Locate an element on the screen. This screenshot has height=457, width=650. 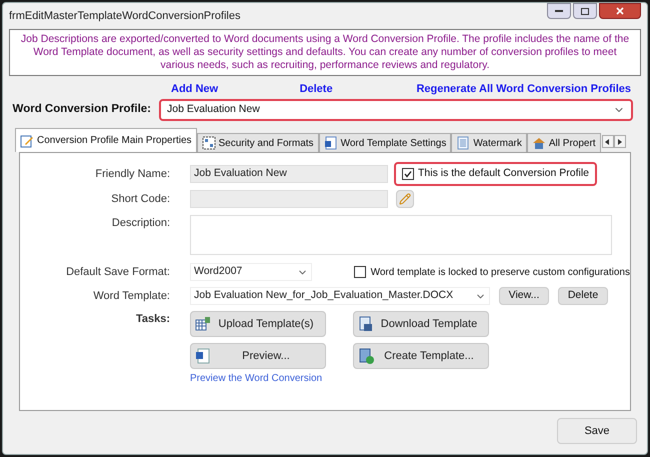
description-field is located at coordinates (401, 235).